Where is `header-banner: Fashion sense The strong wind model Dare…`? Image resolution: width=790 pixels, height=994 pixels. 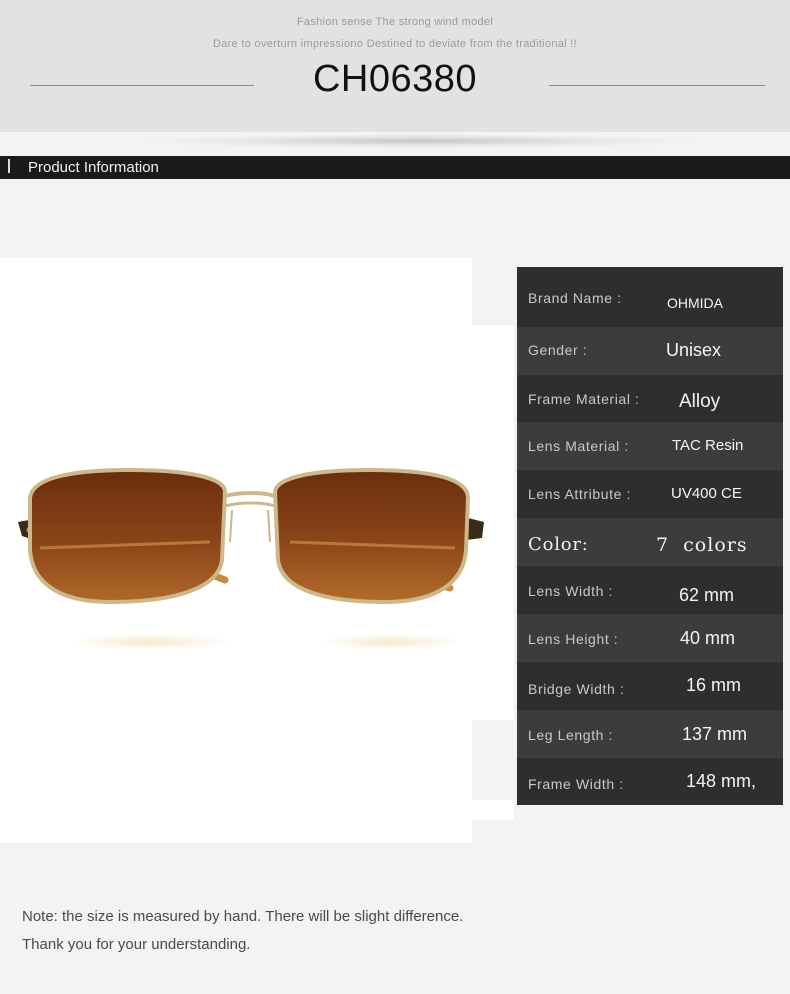
header-banner: Fashion sense The strong wind model Dare… is located at coordinates (395, 66).